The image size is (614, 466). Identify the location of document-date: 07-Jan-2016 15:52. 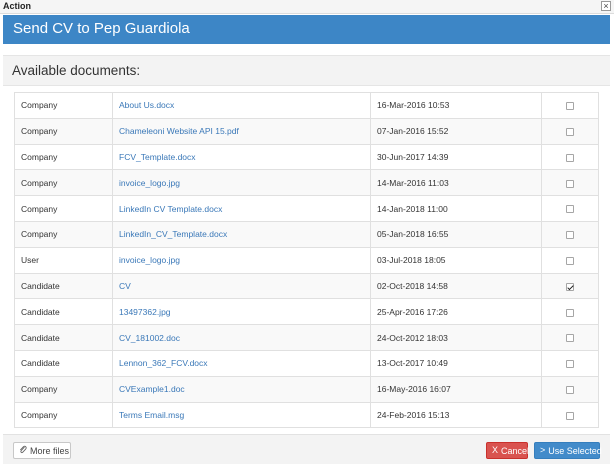
(456, 131).